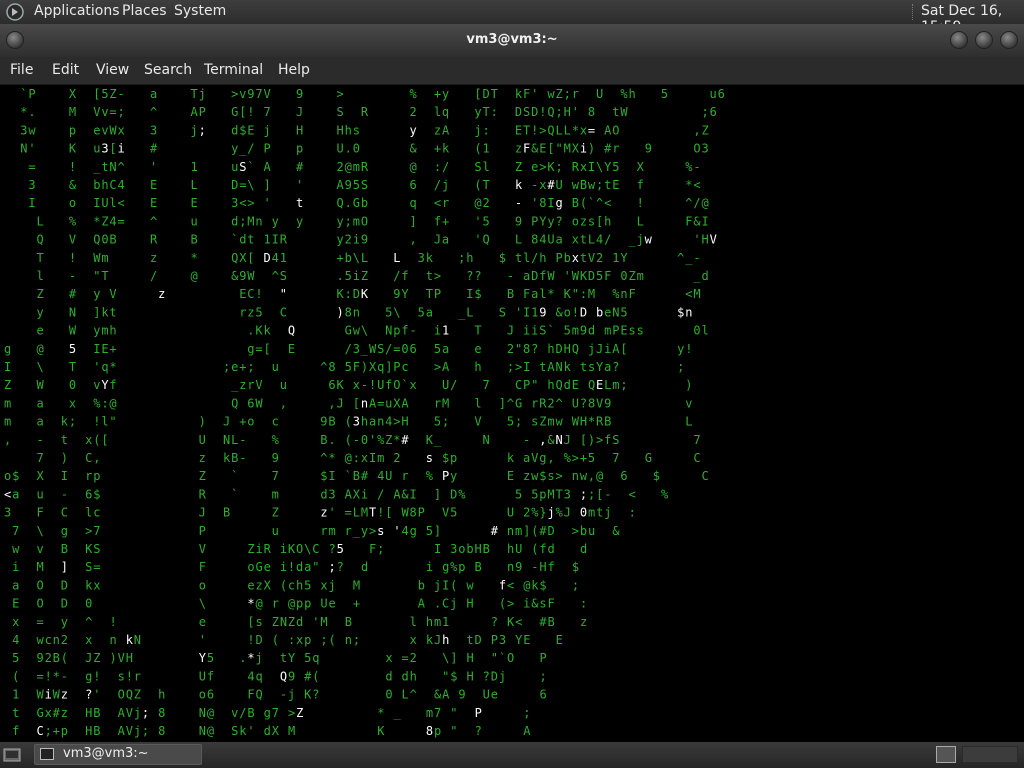 The width and height of the screenshot is (1024, 768). I want to click on menu-view: View, so click(112, 70).